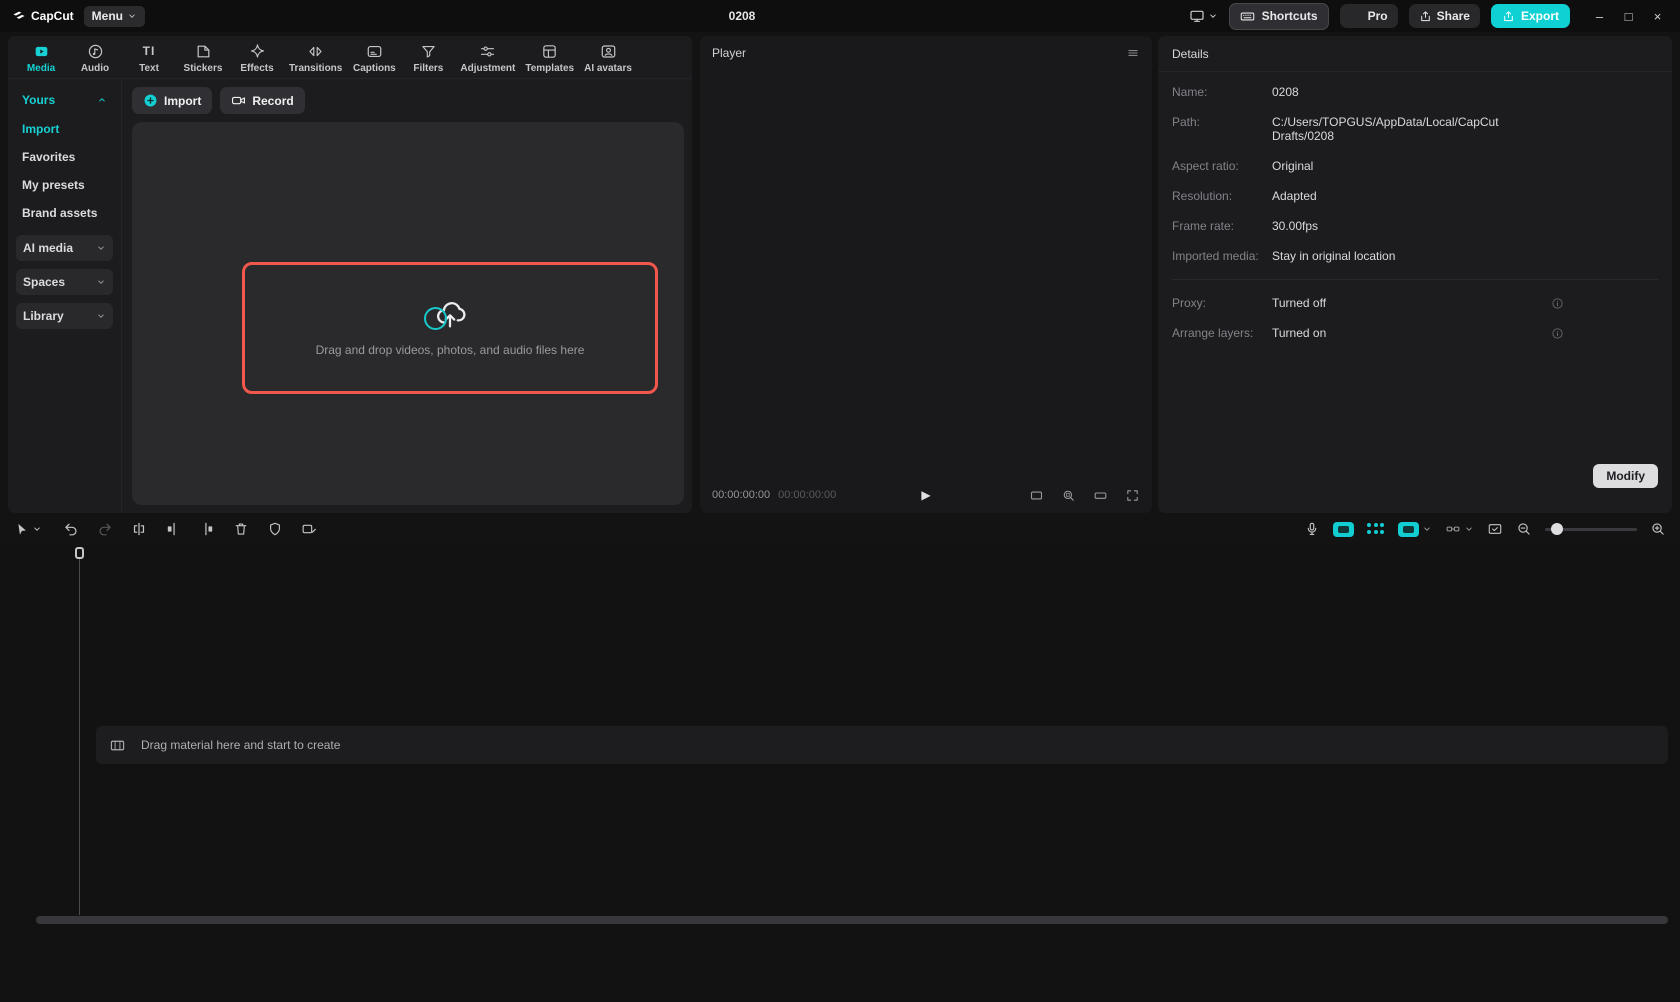 Image resolution: width=1680 pixels, height=1002 pixels. What do you see at coordinates (64, 103) in the screenshot?
I see `sidebar-section-yours: Yours` at bounding box center [64, 103].